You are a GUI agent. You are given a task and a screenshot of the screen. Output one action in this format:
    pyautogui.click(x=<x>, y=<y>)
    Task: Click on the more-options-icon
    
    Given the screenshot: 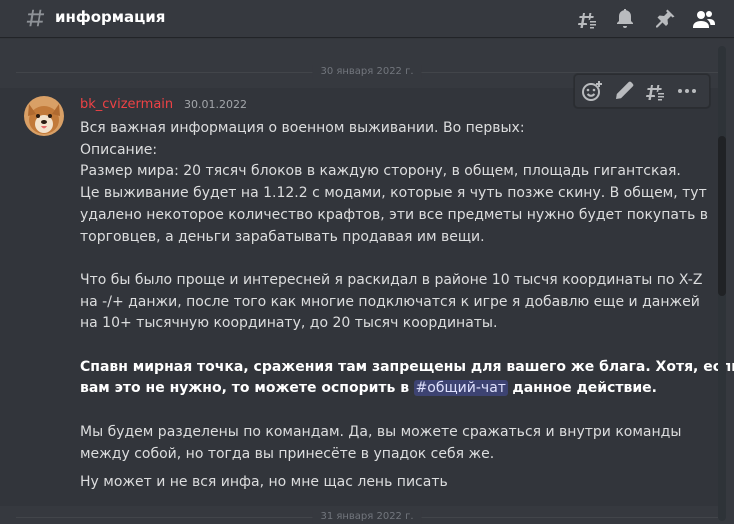 What is the action you would take?
    pyautogui.click(x=687, y=91)
    